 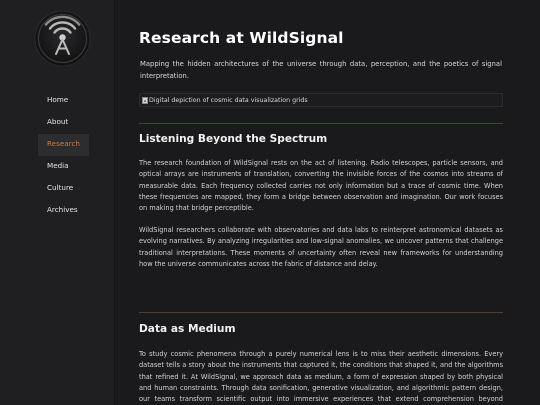 I want to click on broken-image-icon, so click(x=145, y=100).